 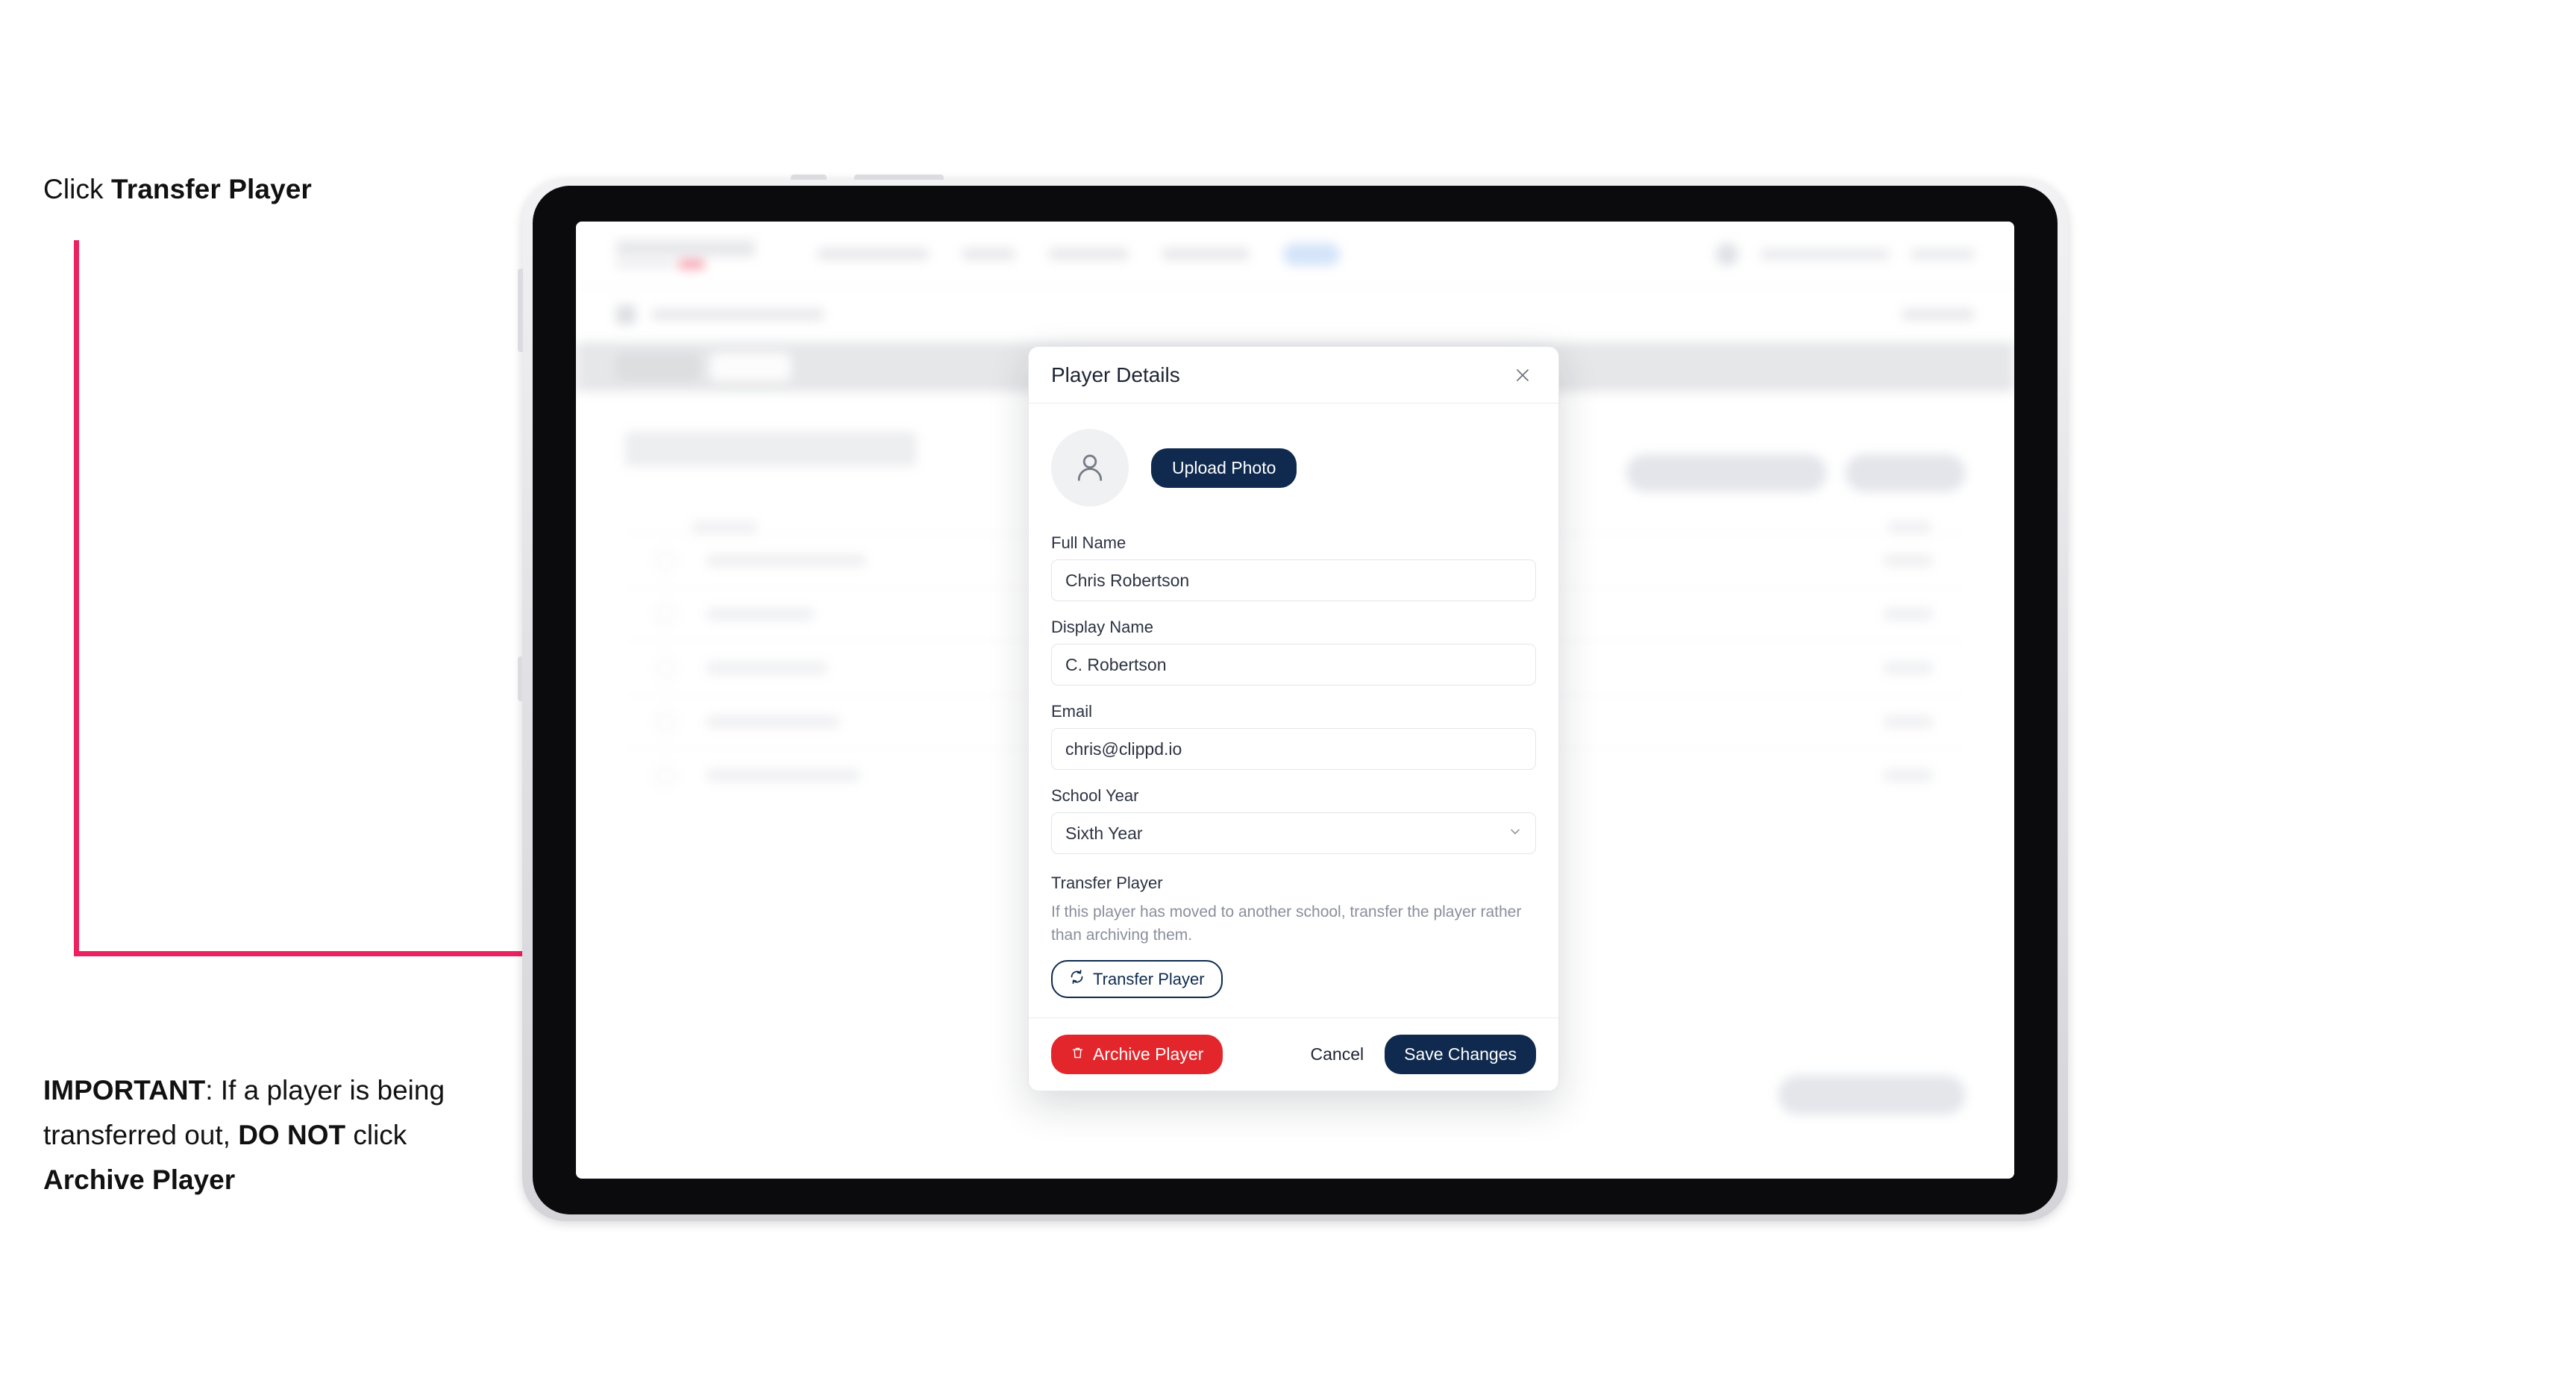 I want to click on player-photo-row: Upload Photo, so click(x=1293, y=468).